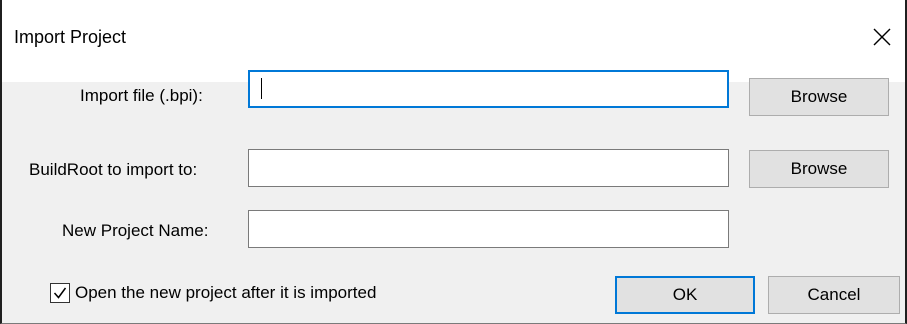 The image size is (907, 324). I want to click on text-caret, so click(261, 88).